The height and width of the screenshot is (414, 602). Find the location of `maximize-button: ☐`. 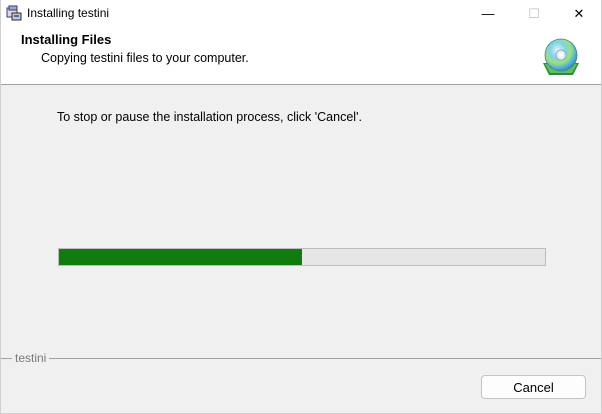

maximize-button: ☐ is located at coordinates (534, 13).